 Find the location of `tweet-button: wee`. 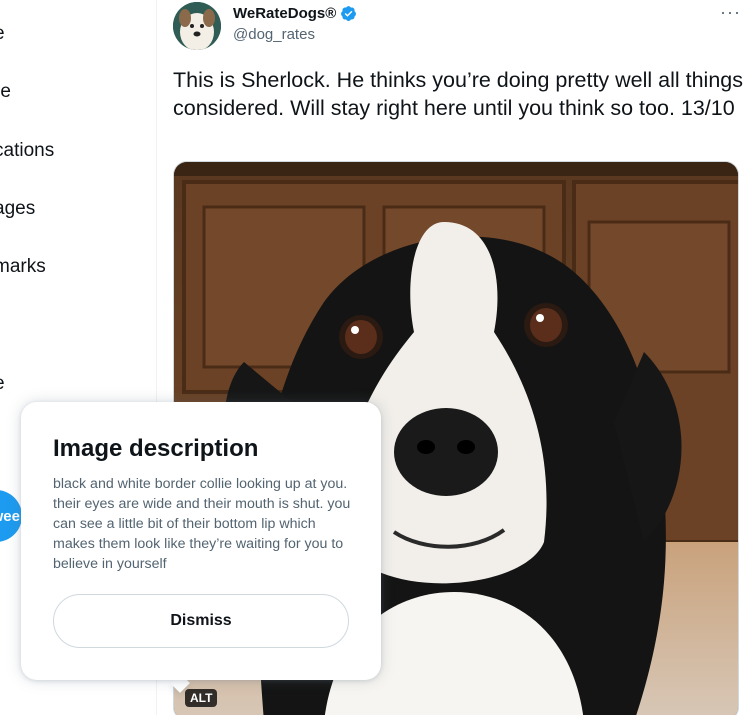

tweet-button: wee is located at coordinates (11, 516).